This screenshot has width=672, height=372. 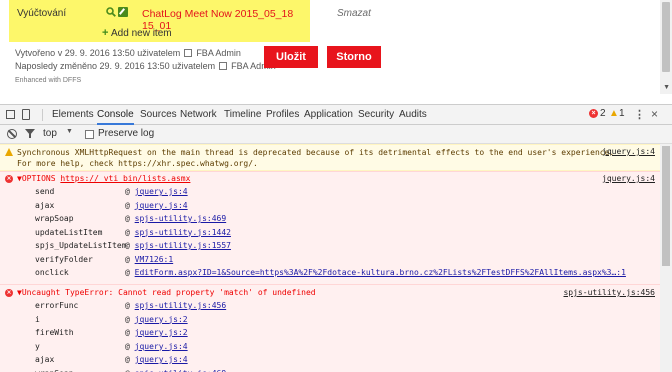 I want to click on stack-frame-function: errorFunc, so click(x=57, y=305).